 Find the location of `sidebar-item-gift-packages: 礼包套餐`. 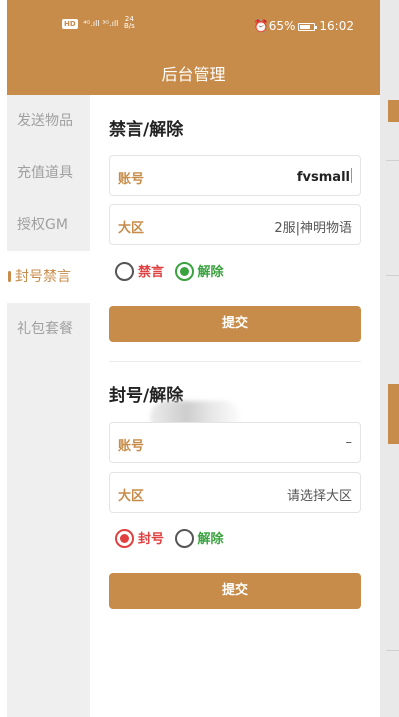

sidebar-item-gift-packages: 礼包套餐 is located at coordinates (48, 329).